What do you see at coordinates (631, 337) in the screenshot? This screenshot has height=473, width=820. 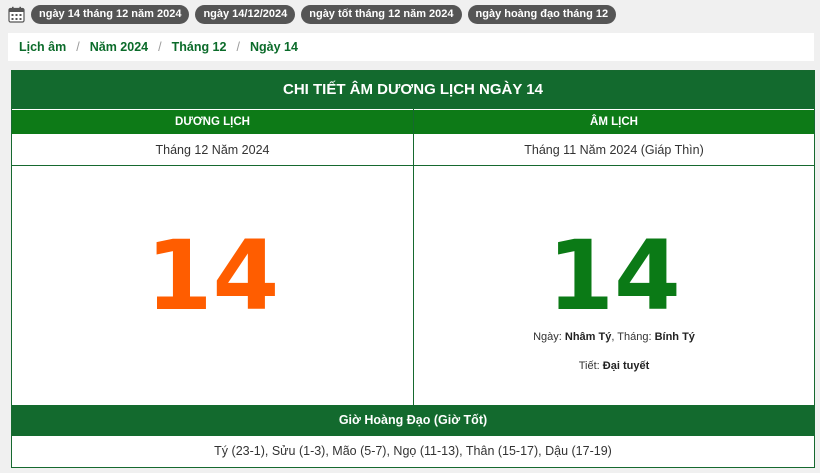 I see `lunar-month-label: , Tháng:` at bounding box center [631, 337].